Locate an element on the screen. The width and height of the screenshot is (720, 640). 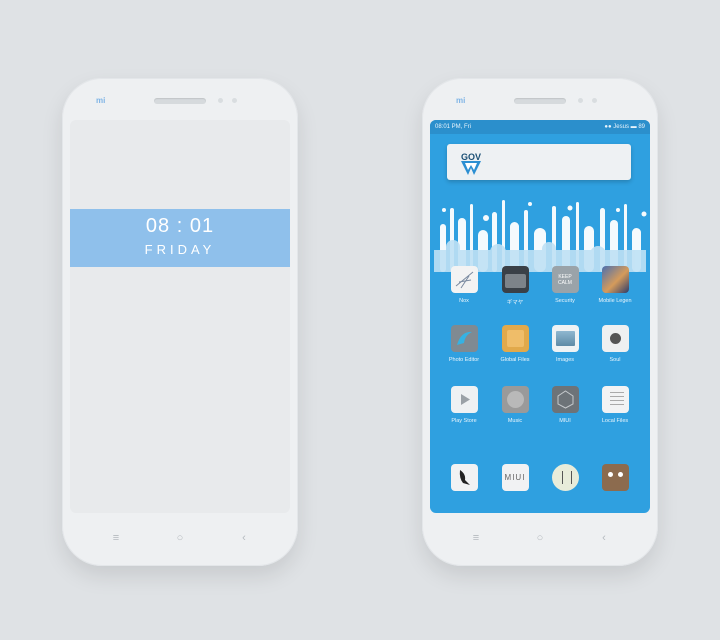
app-global-files: Global Files is located at coordinates (515, 344).